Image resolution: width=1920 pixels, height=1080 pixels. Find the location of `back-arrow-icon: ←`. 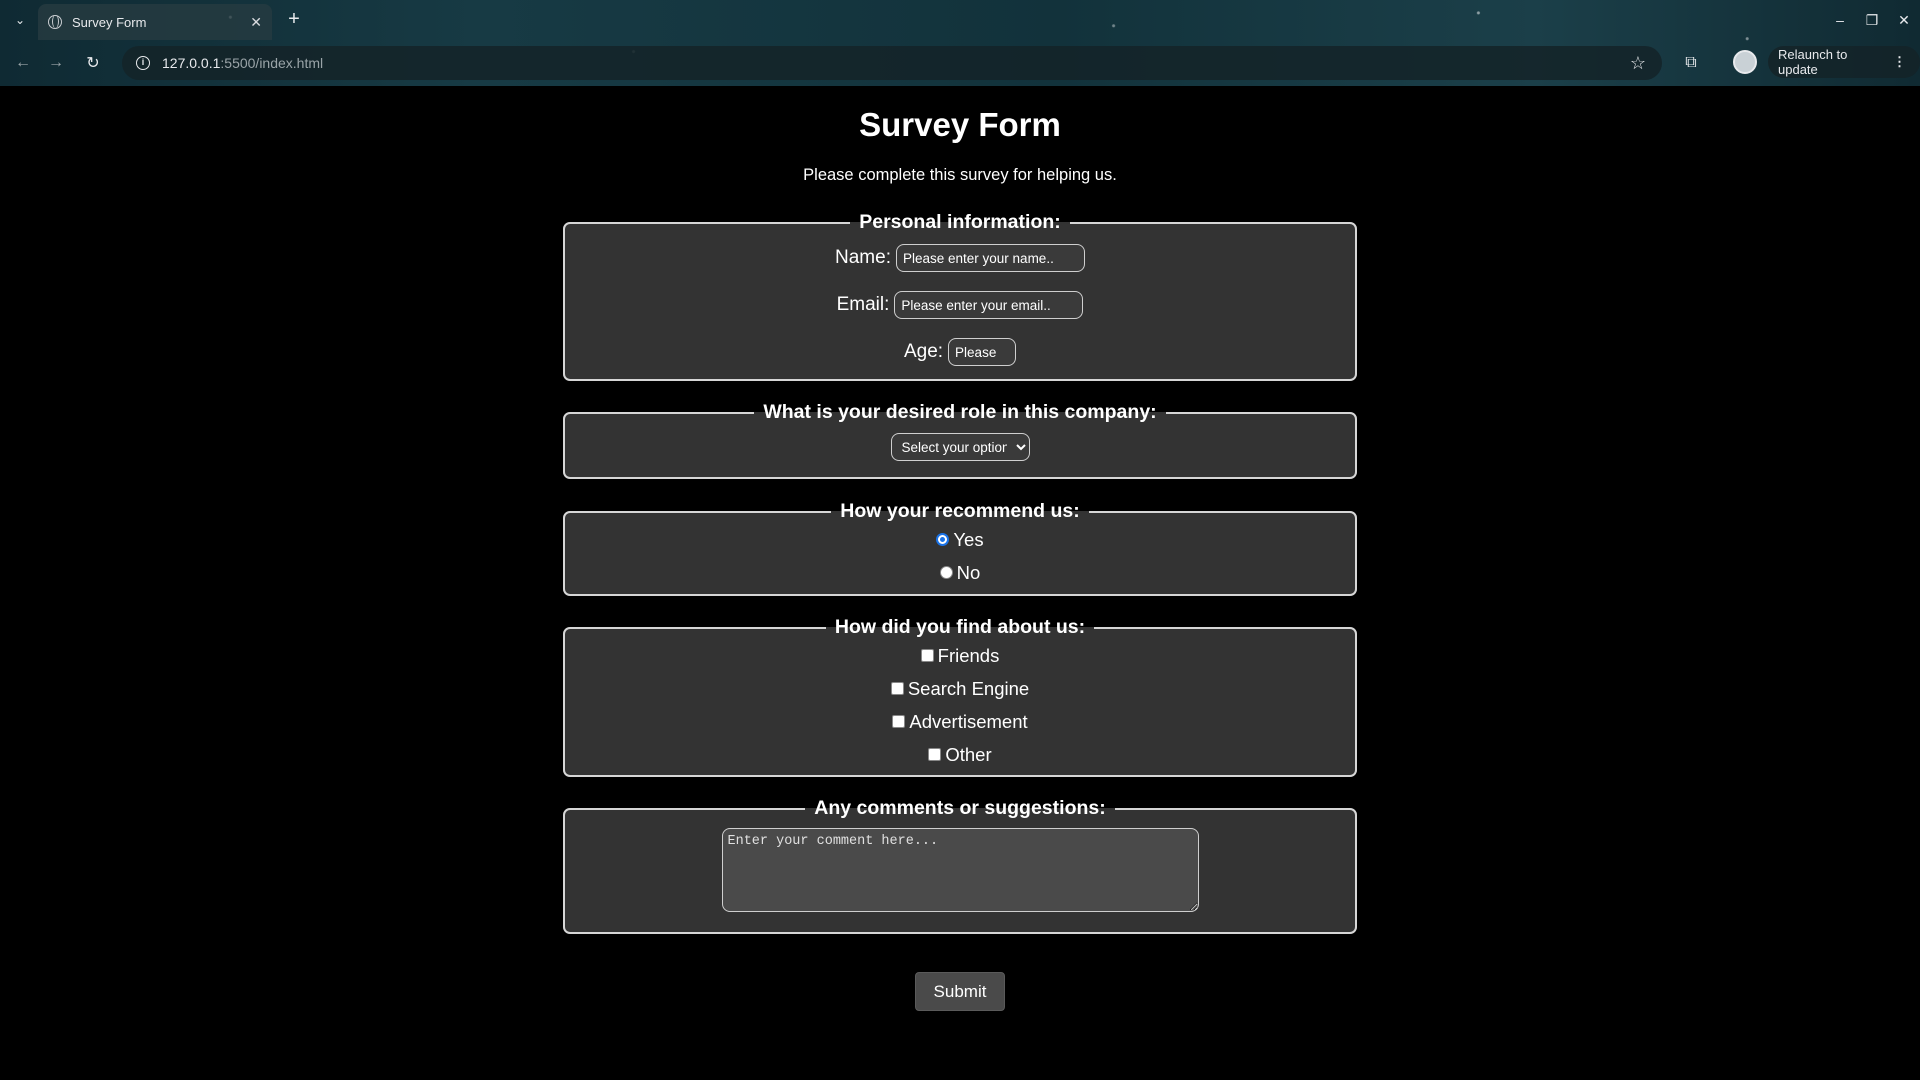

back-arrow-icon: ← is located at coordinates (23, 63).